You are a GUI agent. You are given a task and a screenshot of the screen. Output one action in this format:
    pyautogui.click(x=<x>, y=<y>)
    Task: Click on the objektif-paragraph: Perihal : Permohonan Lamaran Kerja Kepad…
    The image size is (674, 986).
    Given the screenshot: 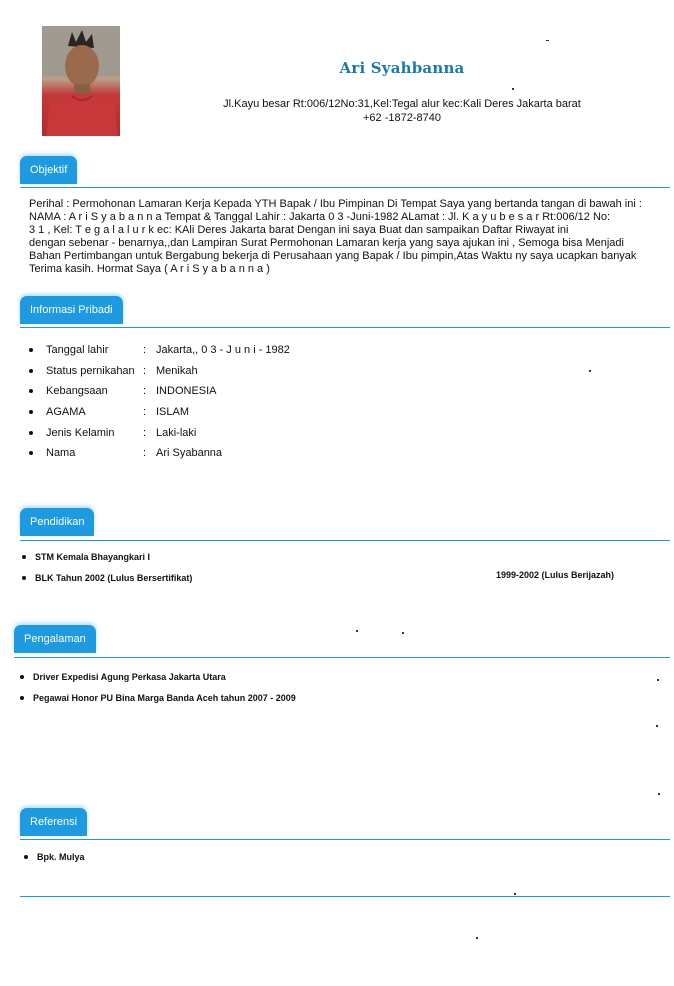 What is the action you would take?
    pyautogui.click(x=344, y=237)
    